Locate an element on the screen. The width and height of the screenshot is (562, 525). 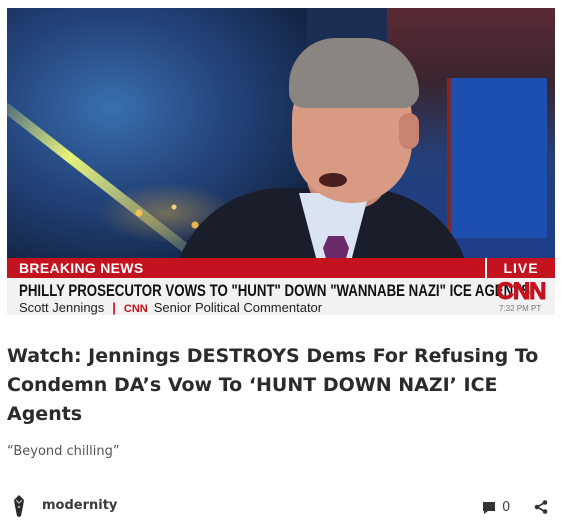
chyron-tag-bar: BREAKING NEWS LIVE is located at coordinates (281, 268).